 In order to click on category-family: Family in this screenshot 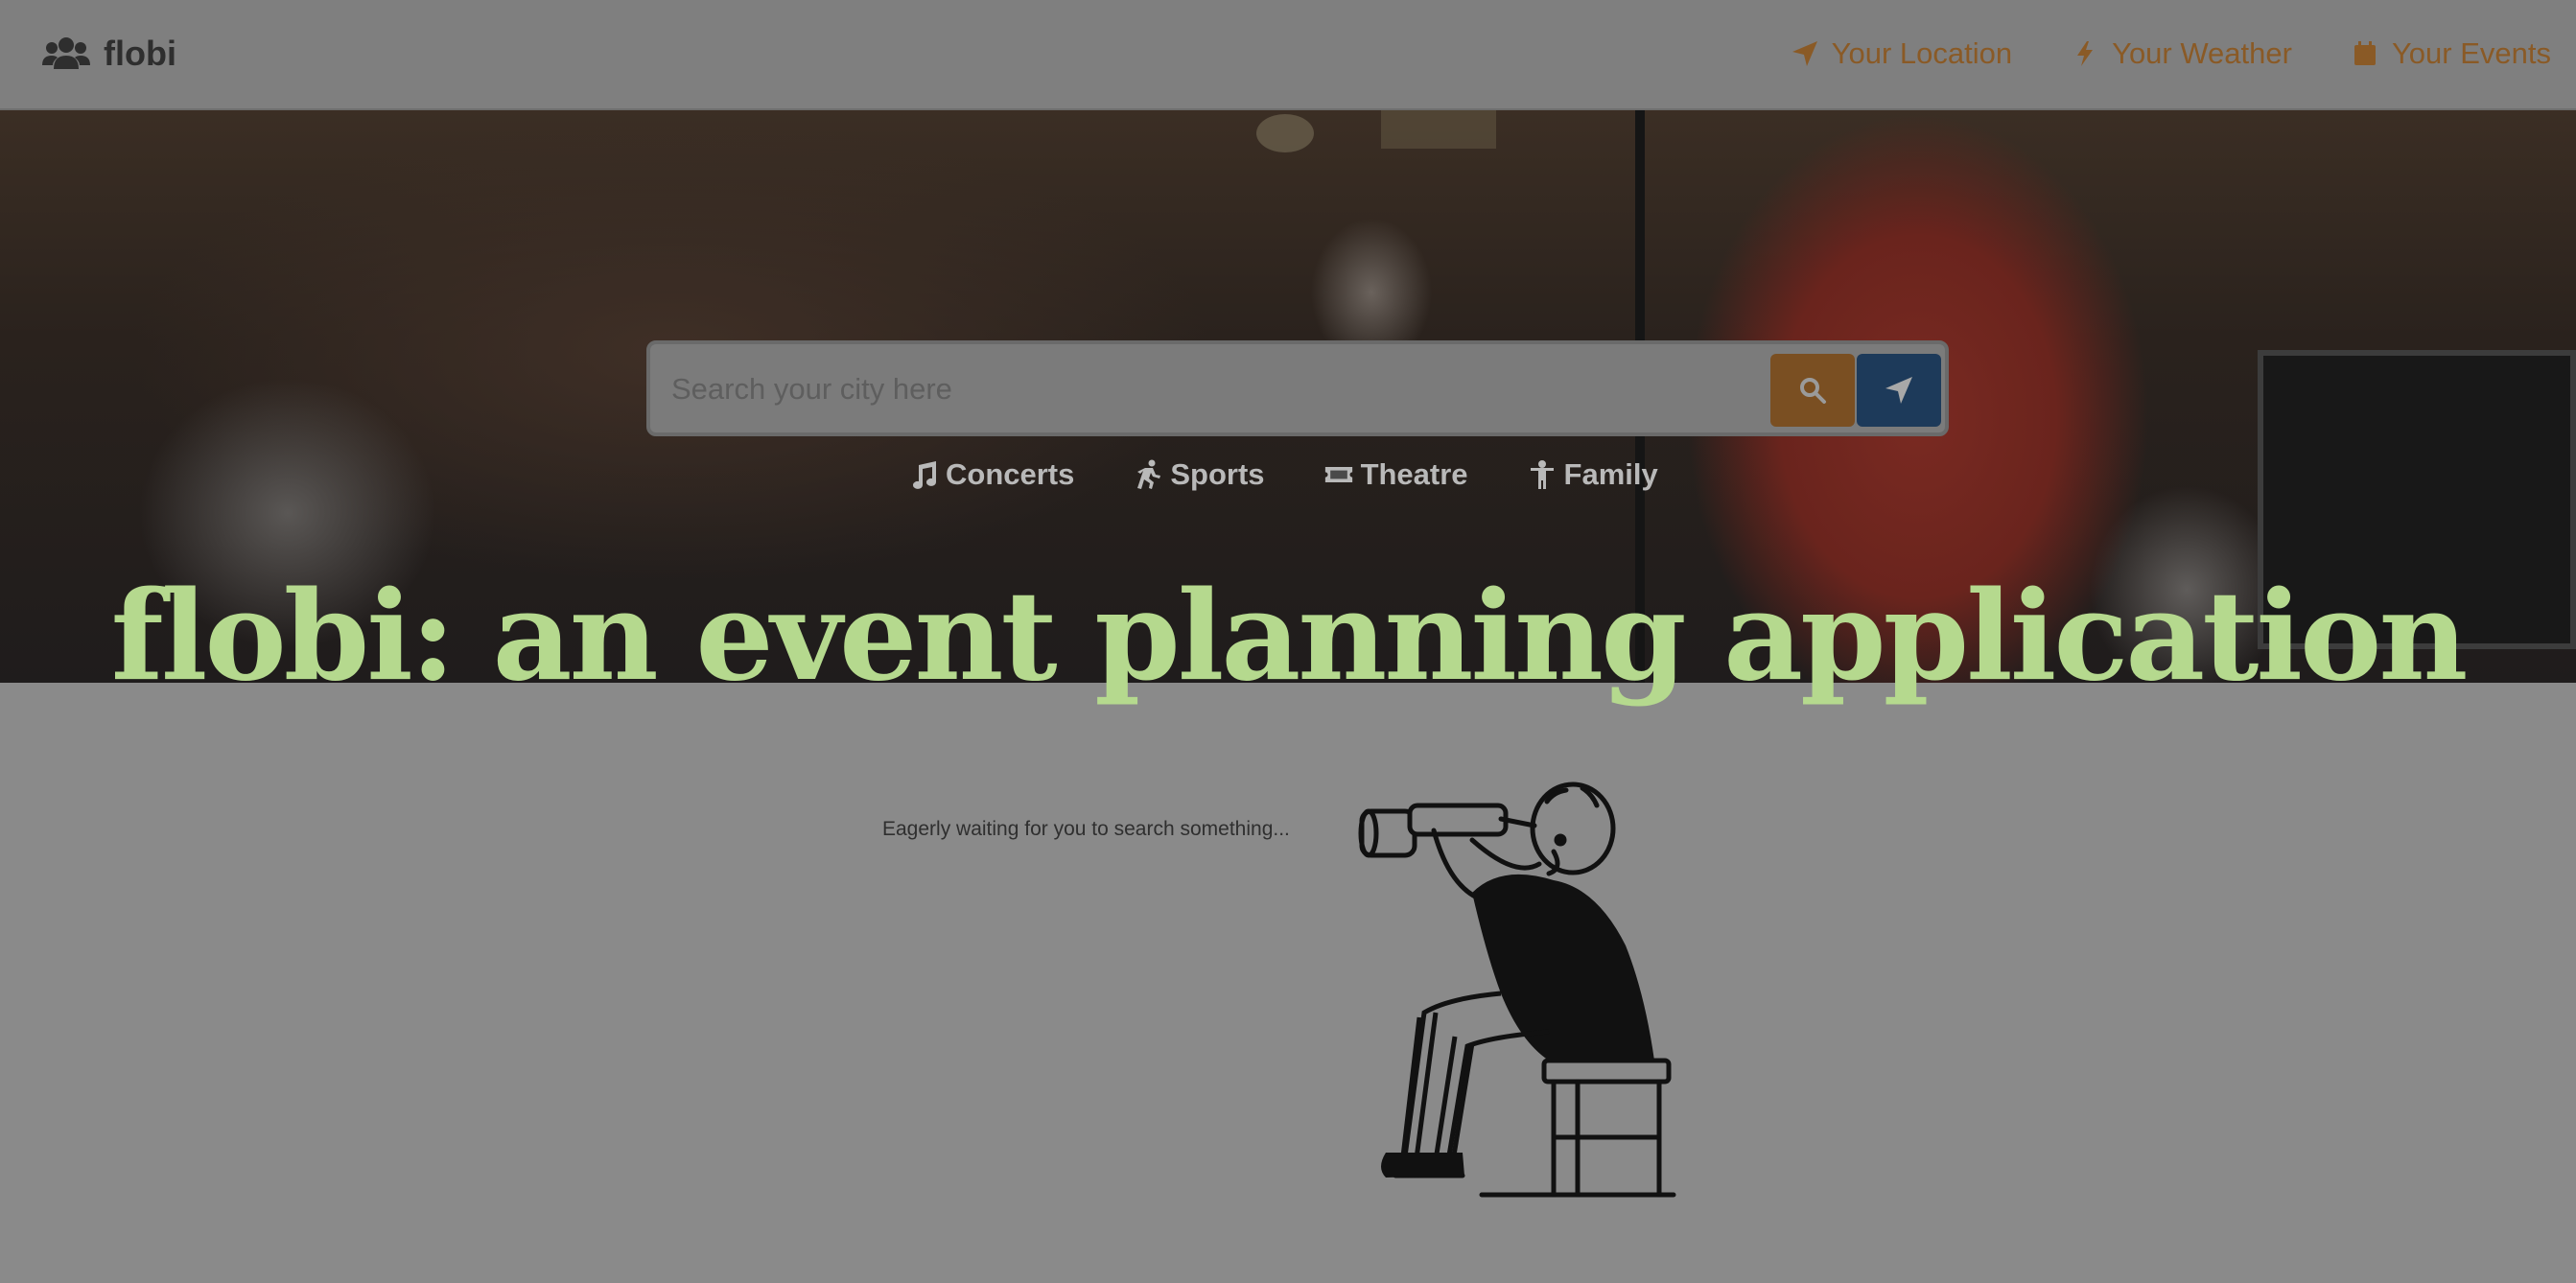, I will do `click(1593, 474)`.